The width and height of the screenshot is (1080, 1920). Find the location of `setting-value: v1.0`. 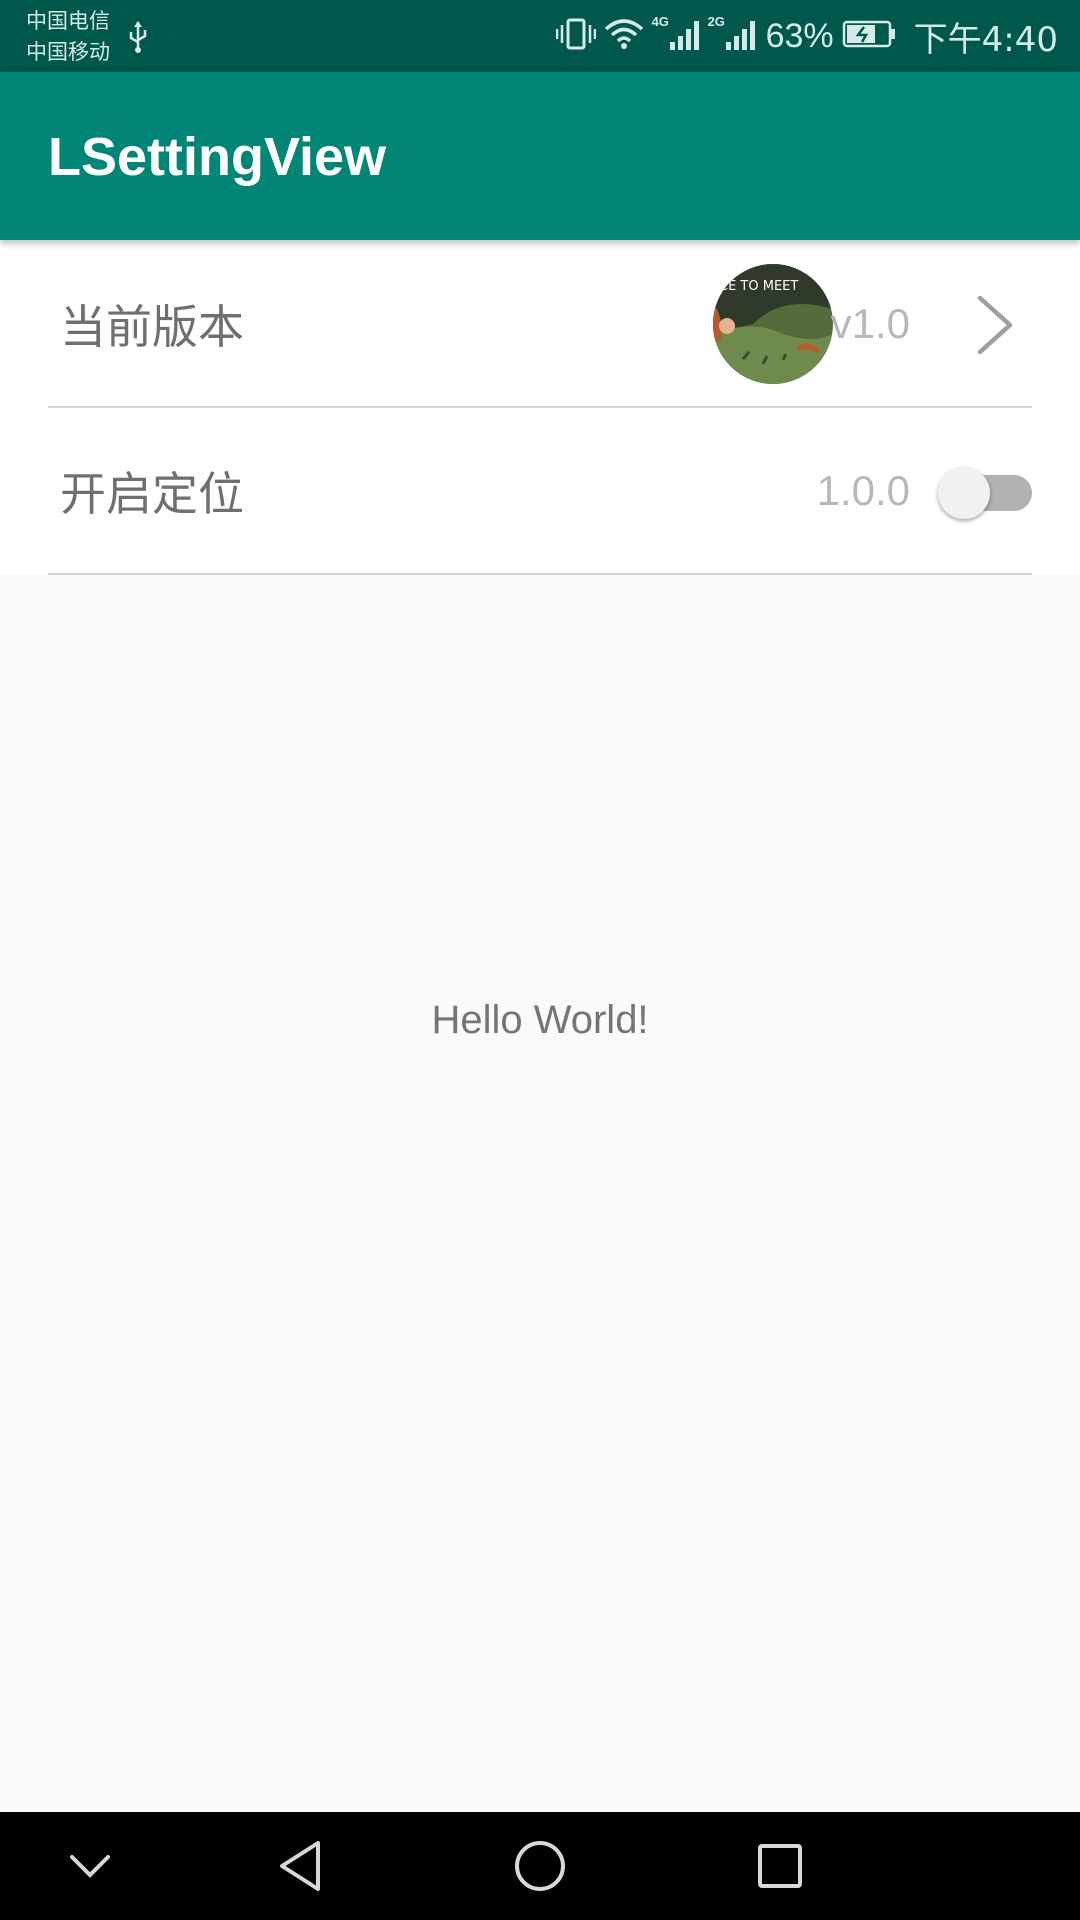

setting-value: v1.0 is located at coordinates (870, 323).